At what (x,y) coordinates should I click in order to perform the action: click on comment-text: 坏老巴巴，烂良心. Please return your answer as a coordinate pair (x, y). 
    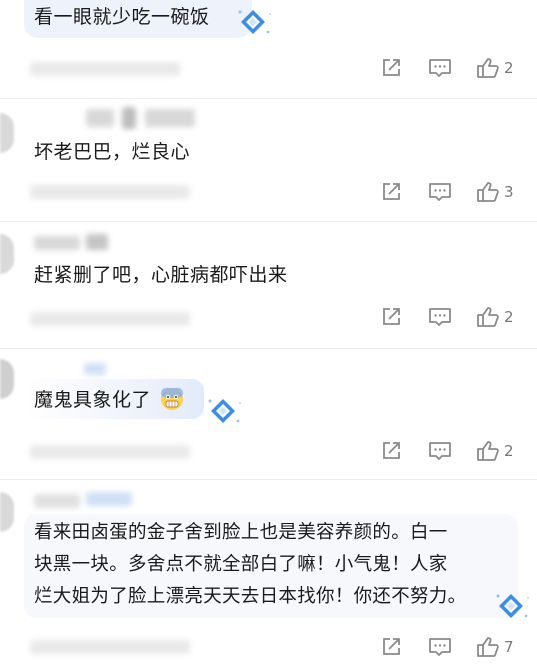
    Looking at the image, I should click on (112, 152).